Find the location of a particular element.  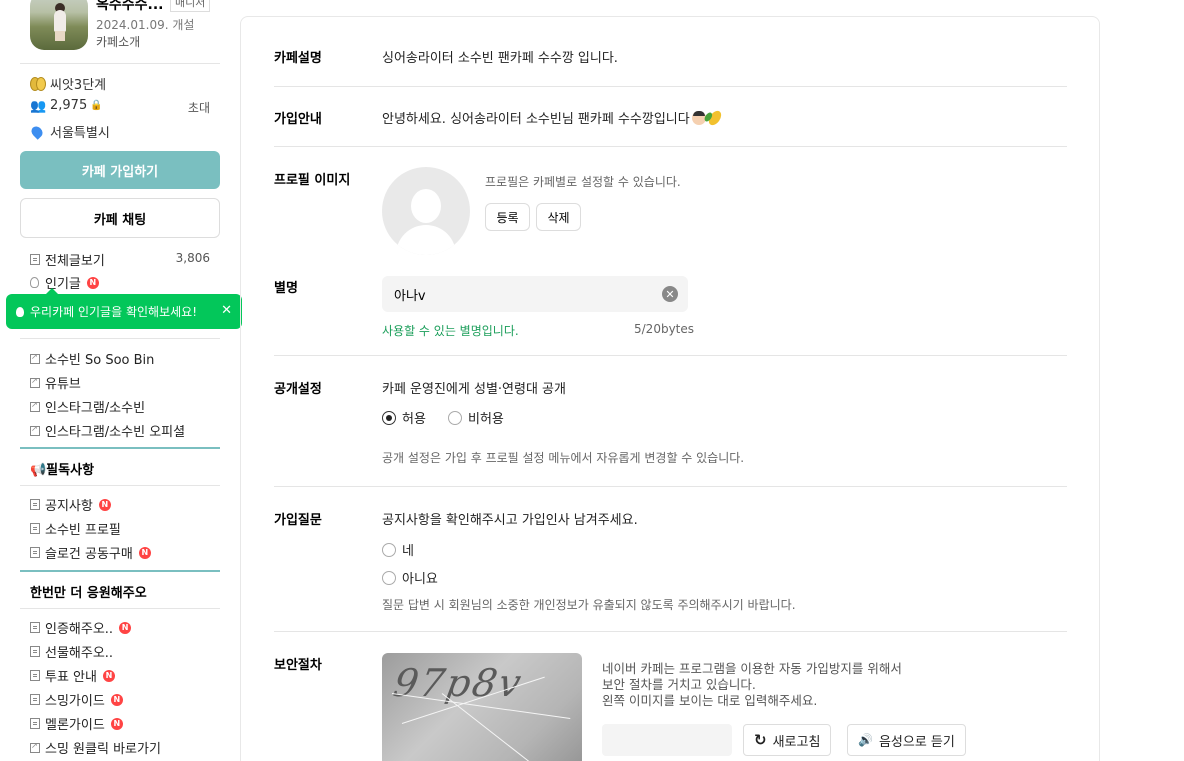

menu-label: 투표 안내 is located at coordinates (71, 677).